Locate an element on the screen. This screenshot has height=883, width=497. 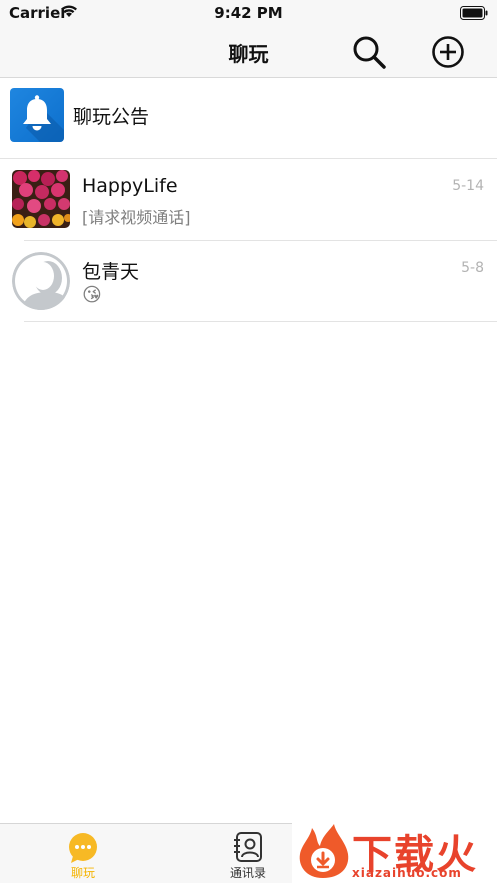
contacts-book-icon is located at coordinates (248, 847).